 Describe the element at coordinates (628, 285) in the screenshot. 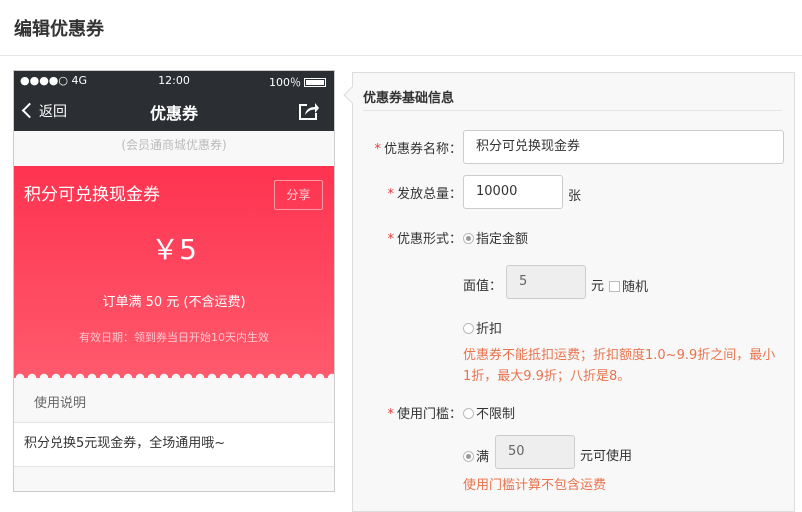

I see `random-option: 随机` at that location.